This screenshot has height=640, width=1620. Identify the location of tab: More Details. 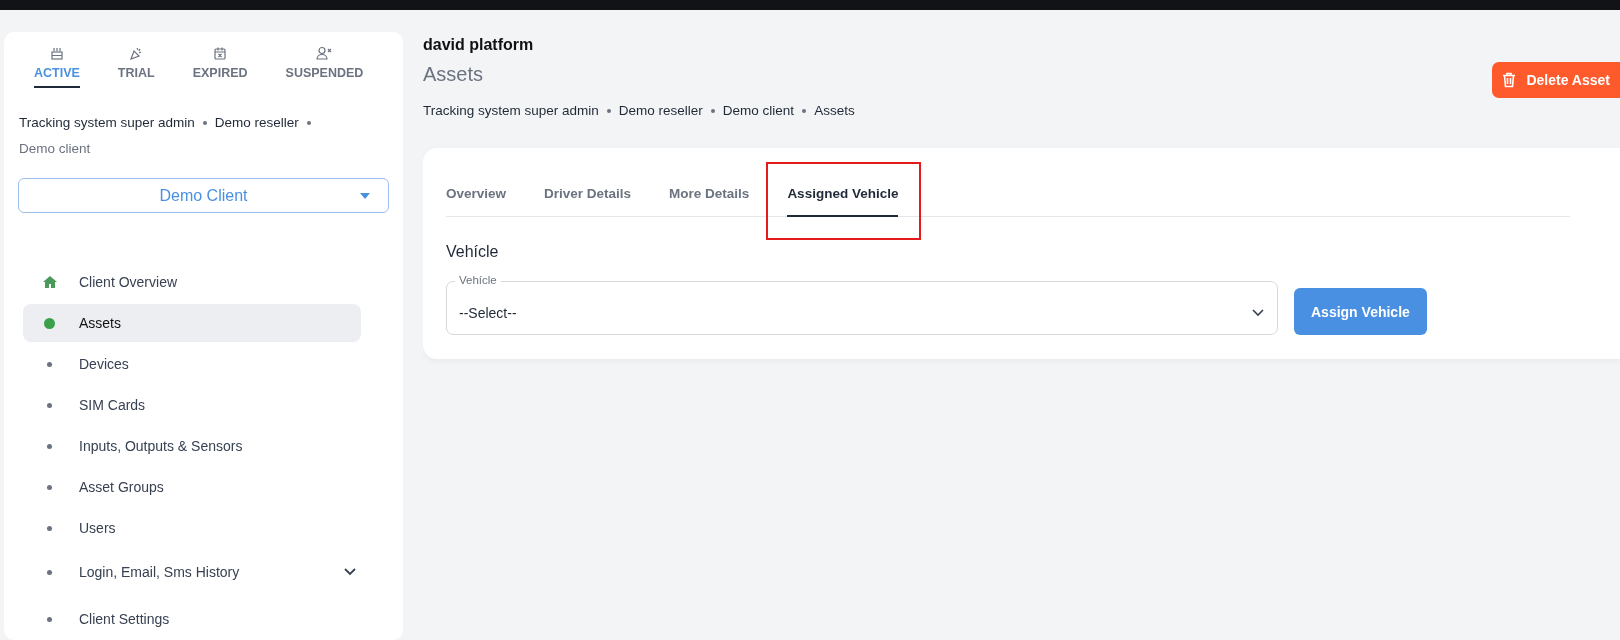
(709, 192).